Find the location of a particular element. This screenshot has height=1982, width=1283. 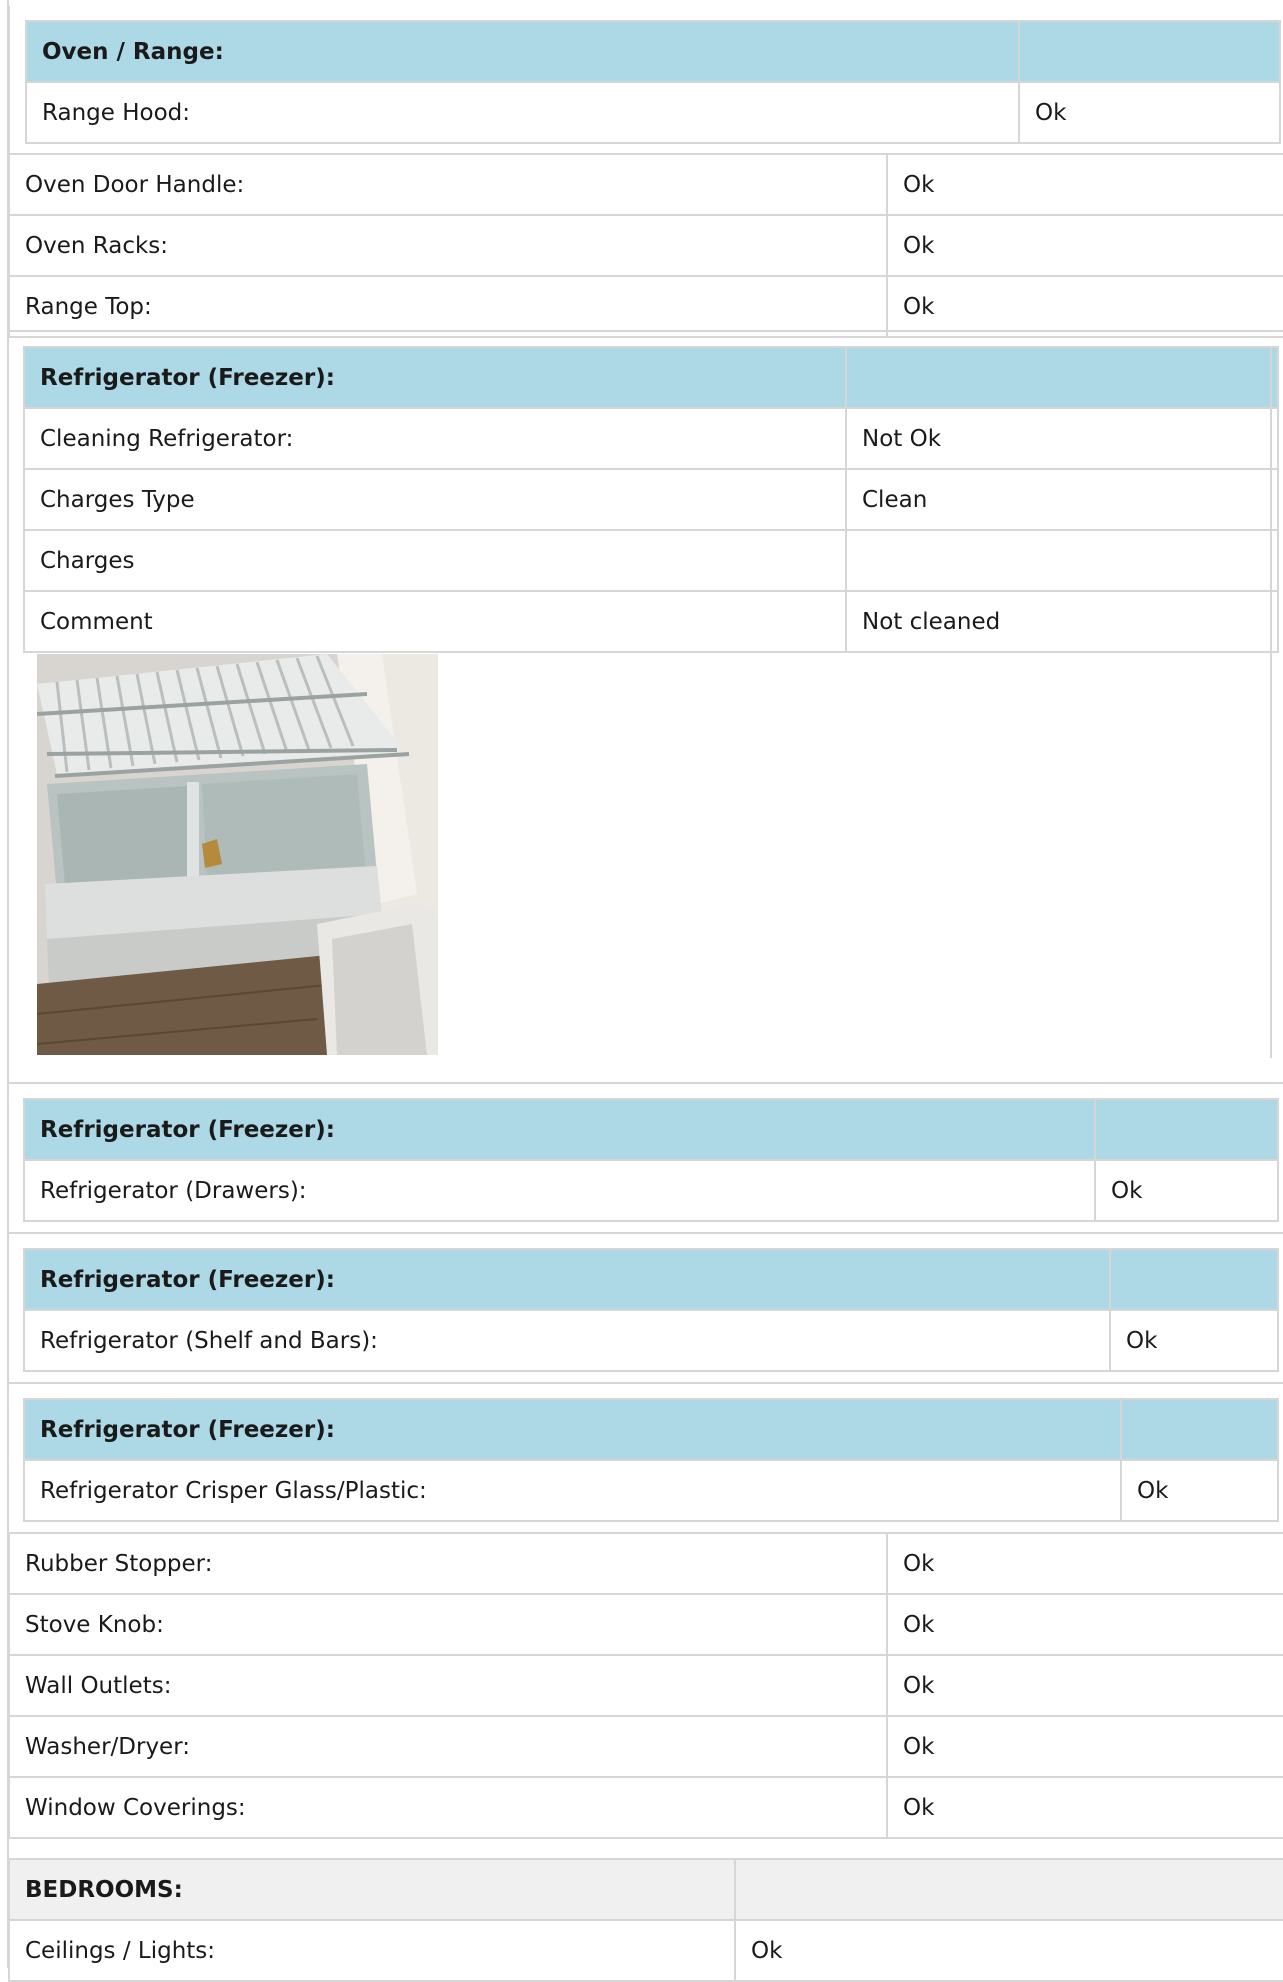

item-value: Not Ok is located at coordinates (1062, 438).